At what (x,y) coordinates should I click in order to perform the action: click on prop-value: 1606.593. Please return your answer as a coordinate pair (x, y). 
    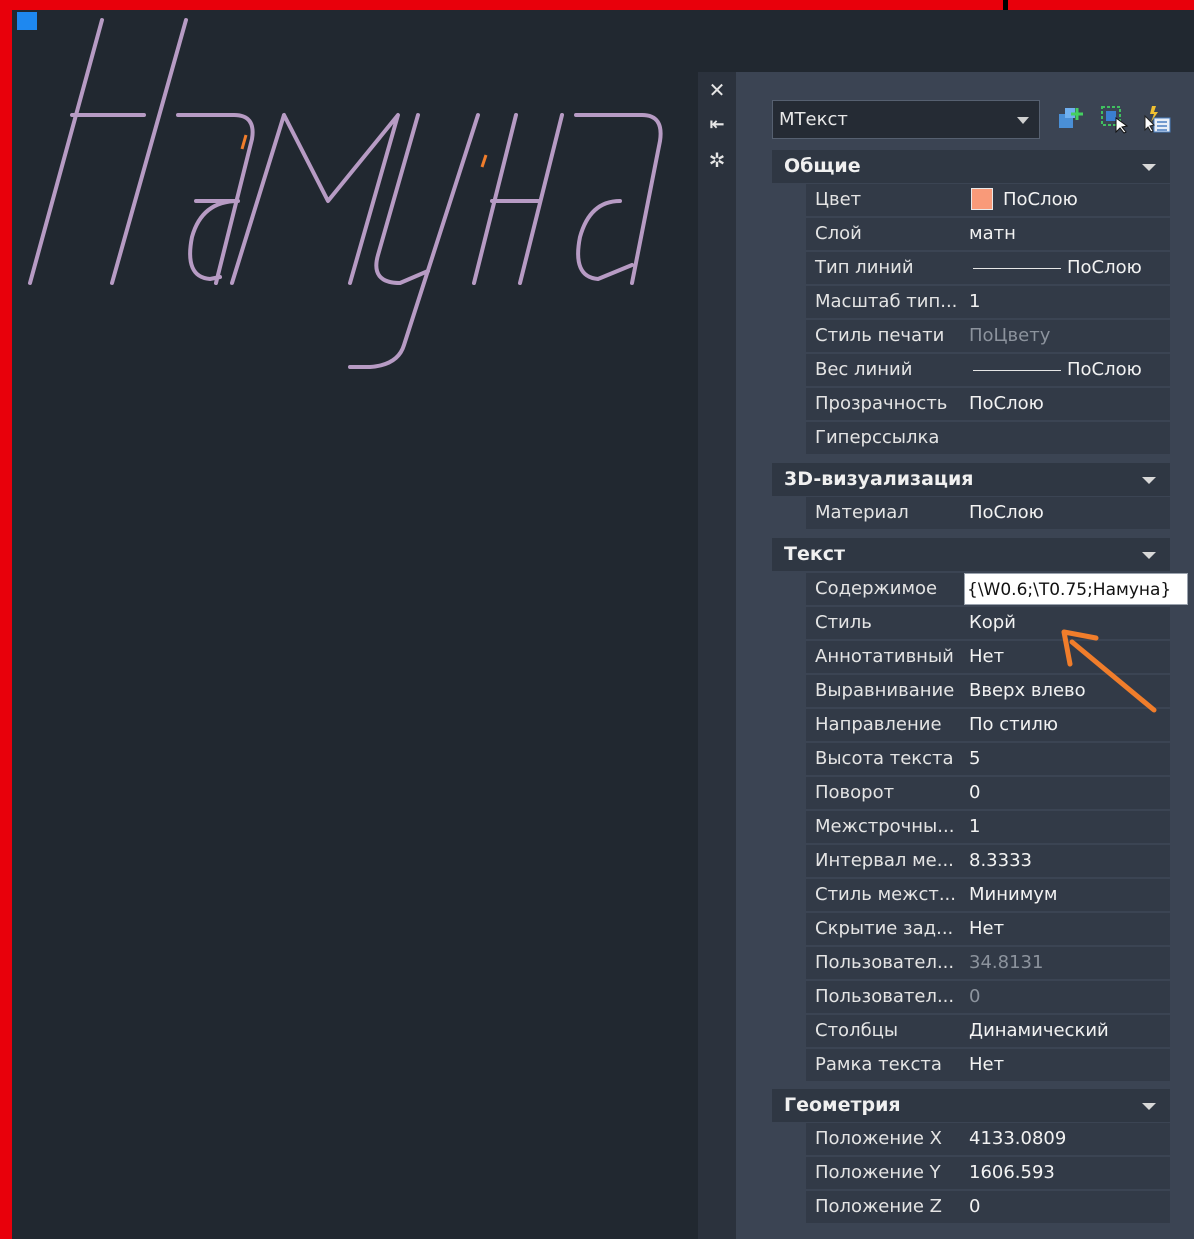
    Looking at the image, I should click on (1067, 1173).